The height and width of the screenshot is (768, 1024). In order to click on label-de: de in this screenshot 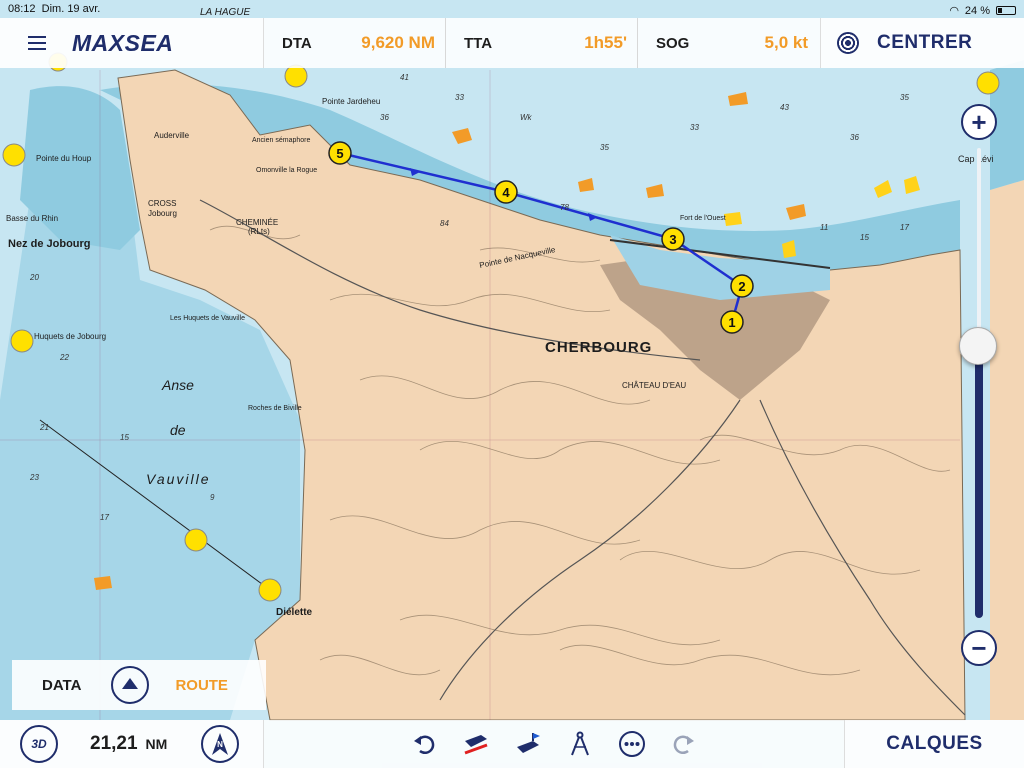, I will do `click(178, 430)`.